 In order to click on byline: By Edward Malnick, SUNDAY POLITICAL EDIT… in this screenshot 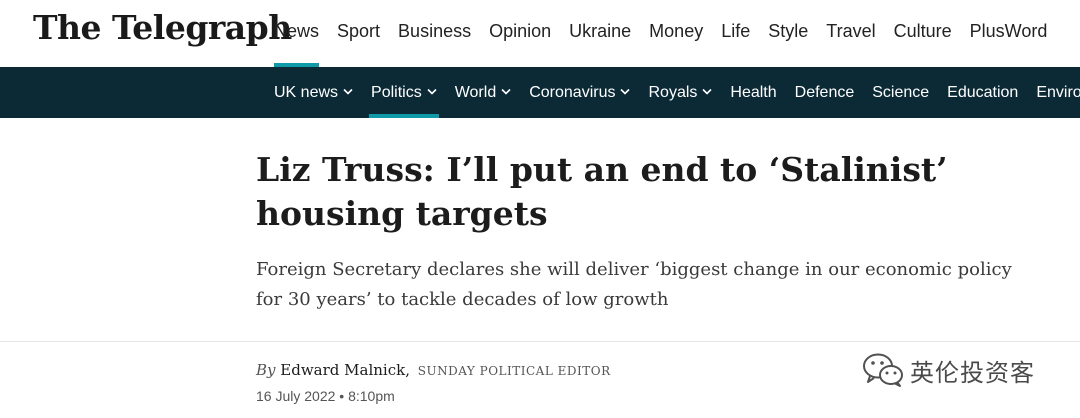, I will do `click(433, 370)`.